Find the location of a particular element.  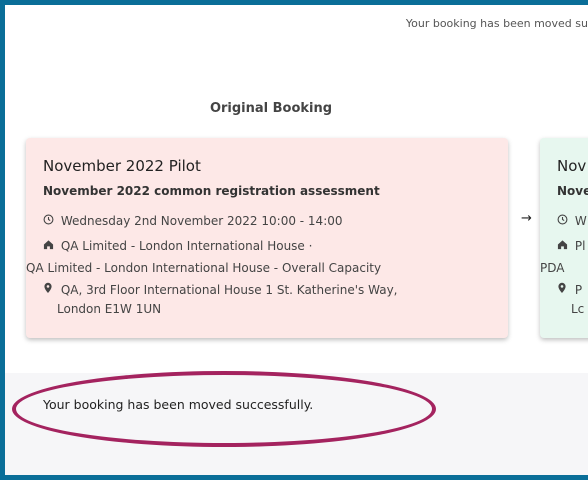

new-booking-datetime-row: W is located at coordinates (572, 221).